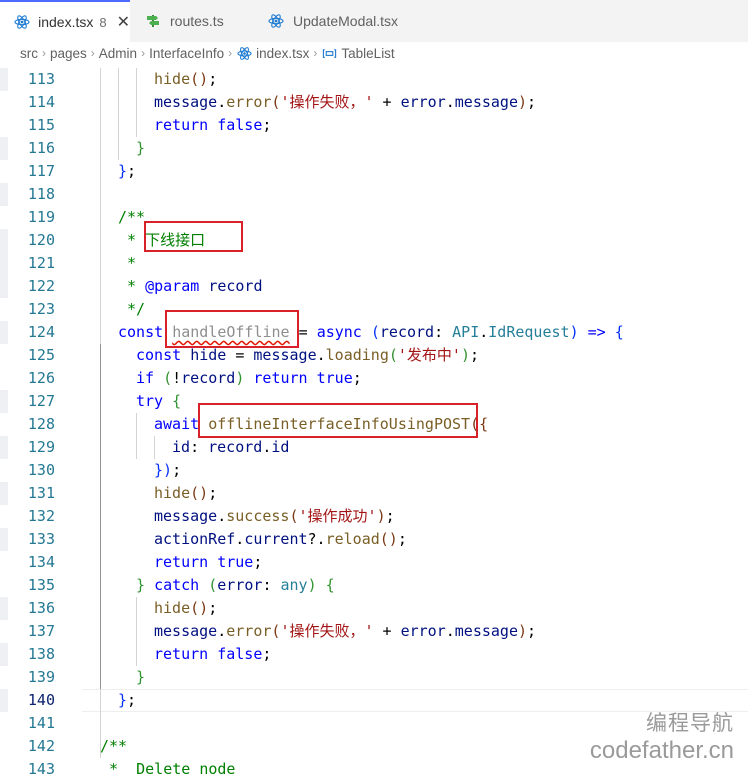 The width and height of the screenshot is (748, 781). What do you see at coordinates (127, 263) in the screenshot?
I see `code-text: *` at bounding box center [127, 263].